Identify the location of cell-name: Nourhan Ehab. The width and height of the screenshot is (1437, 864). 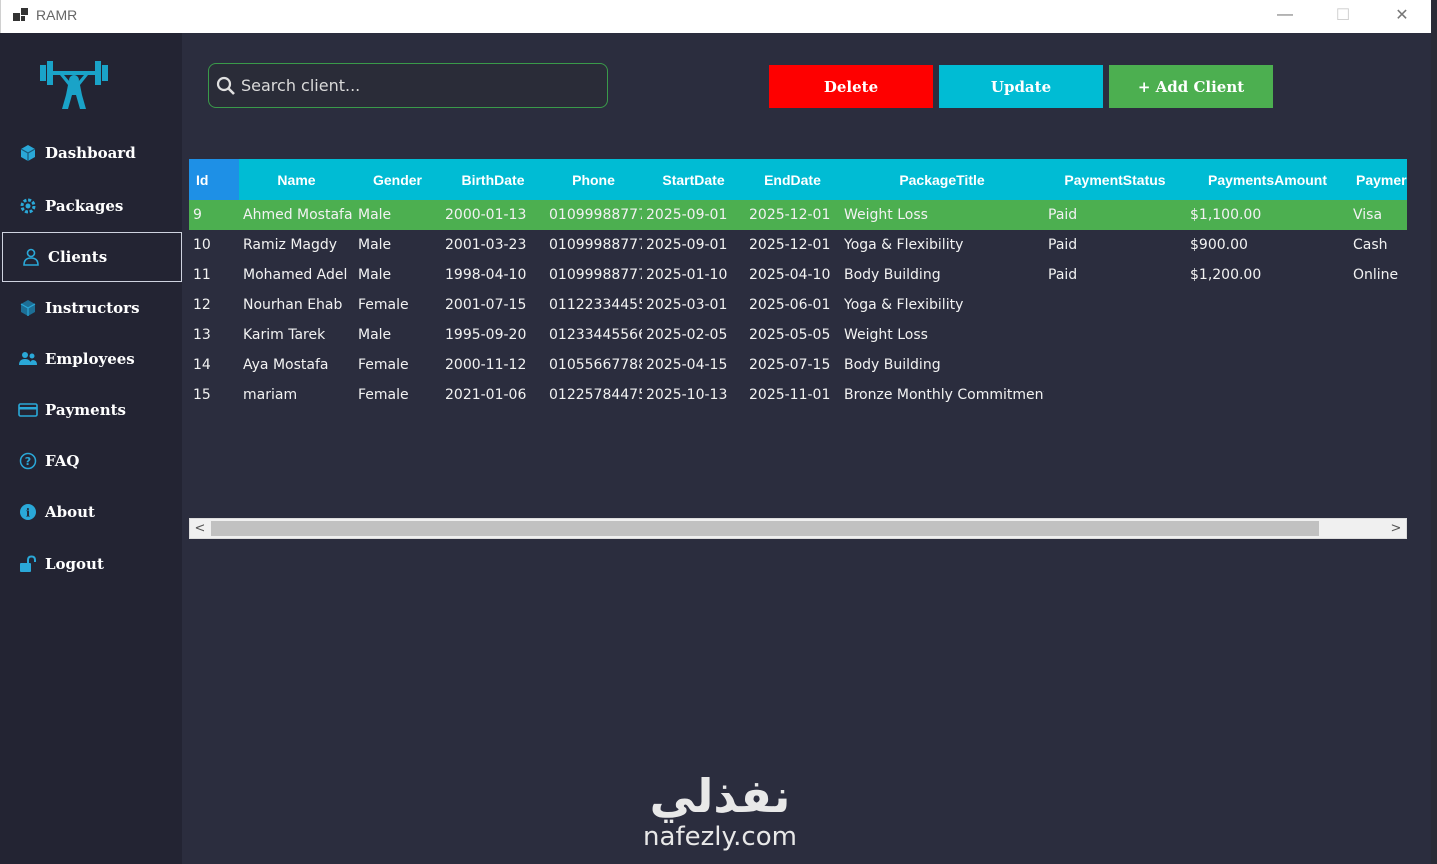
(293, 305).